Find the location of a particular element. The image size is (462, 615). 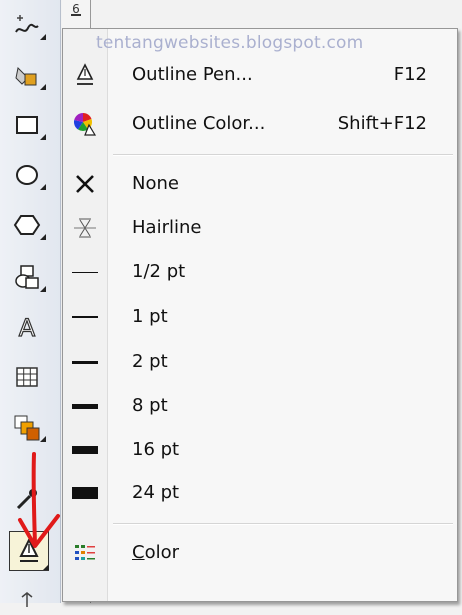

width-2pt-label: 2 pt is located at coordinates (150, 361).